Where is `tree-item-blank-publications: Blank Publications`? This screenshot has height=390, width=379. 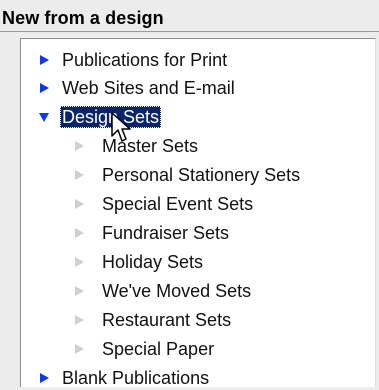
tree-item-blank-publications: Blank Publications is located at coordinates (124, 377).